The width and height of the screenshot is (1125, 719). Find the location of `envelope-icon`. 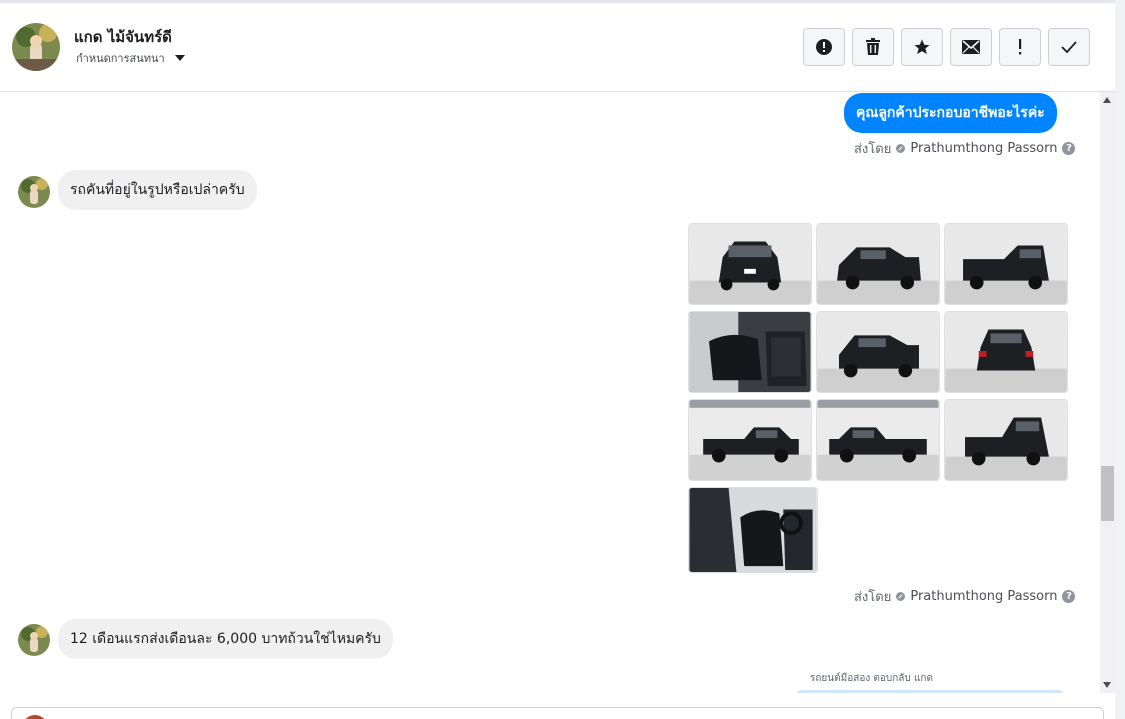

envelope-icon is located at coordinates (971, 47).